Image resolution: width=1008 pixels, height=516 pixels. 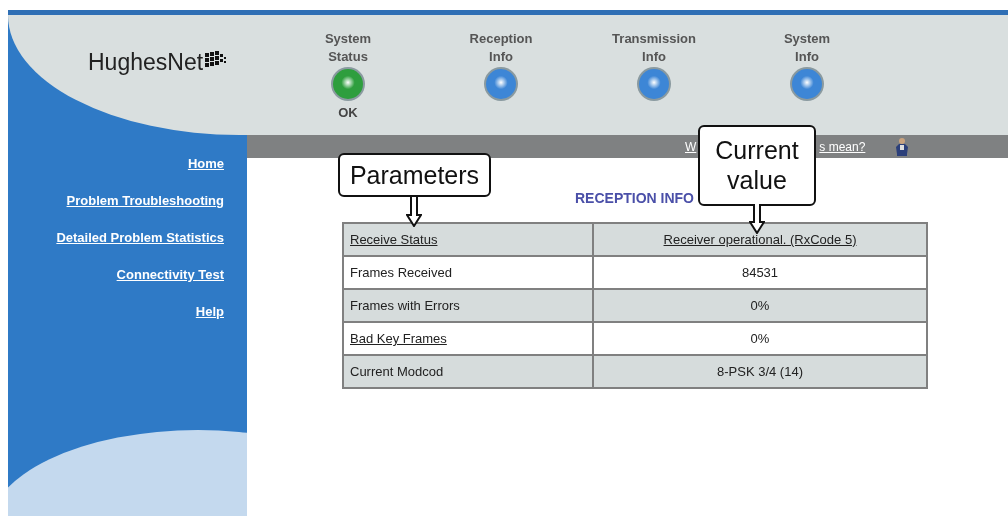 I want to click on logo-text: HughesNet, so click(x=146, y=62).